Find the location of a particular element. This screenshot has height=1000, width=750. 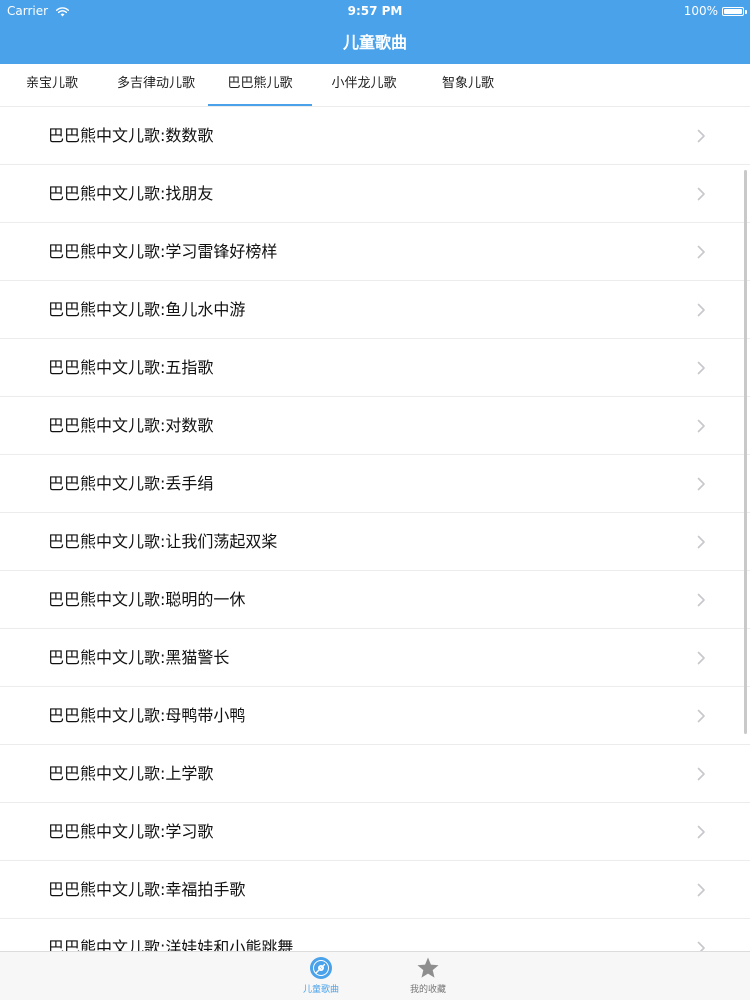

song-row: 巴巴熊中文儿歌:对数歌 is located at coordinates (375, 426).